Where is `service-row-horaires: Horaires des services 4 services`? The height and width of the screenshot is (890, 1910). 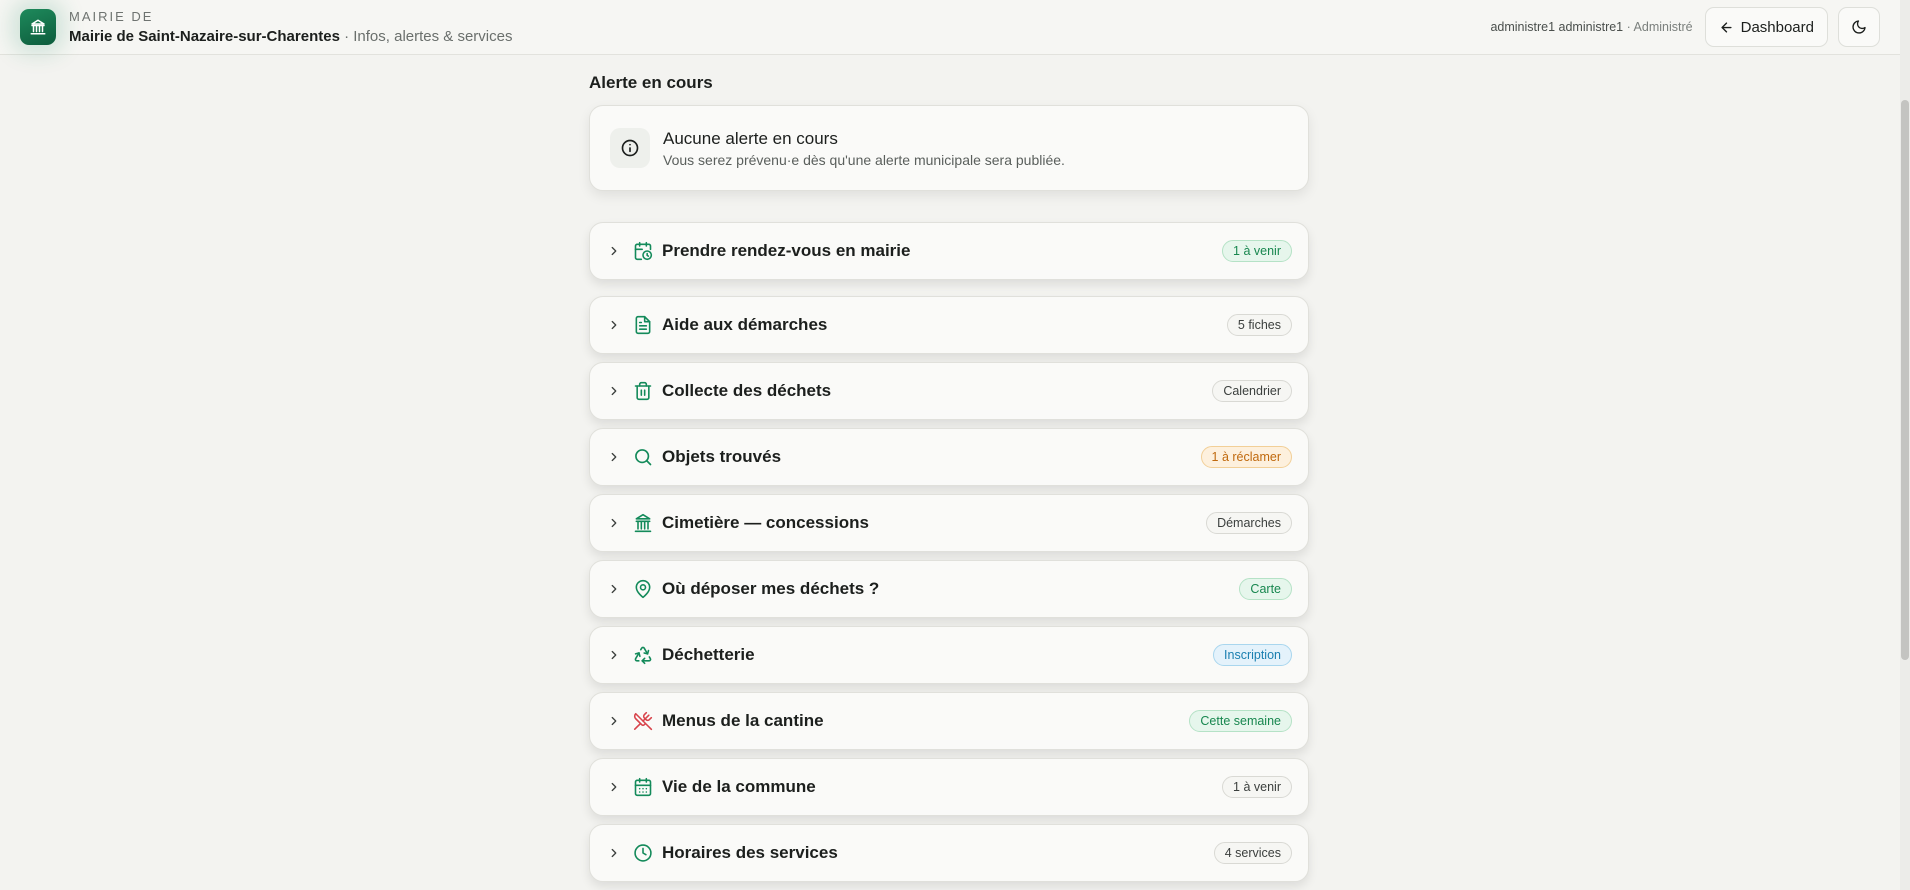
service-row-horaires: Horaires des services 4 services is located at coordinates (949, 853).